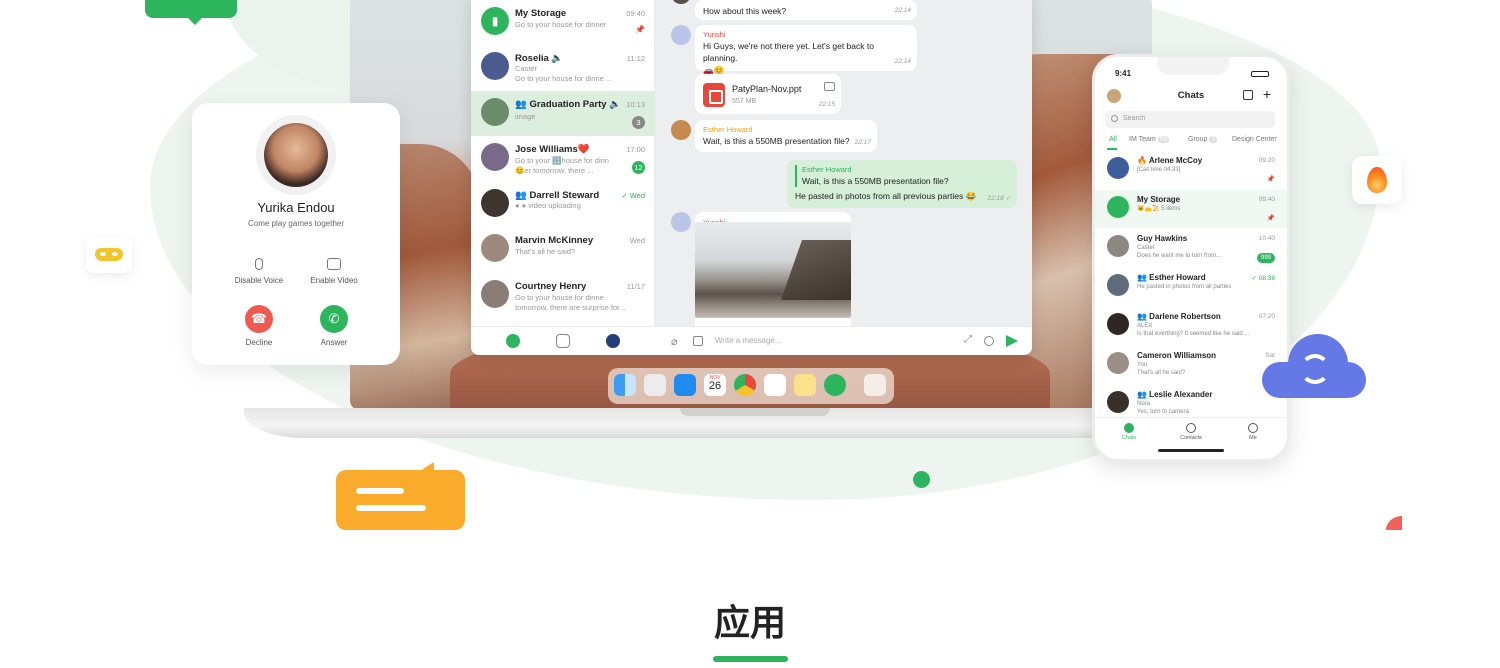 This screenshot has height=668, width=1500. What do you see at coordinates (843, 340) in the screenshot?
I see `message-input-bar: ⌀ Write a message... ⤢` at bounding box center [843, 340].